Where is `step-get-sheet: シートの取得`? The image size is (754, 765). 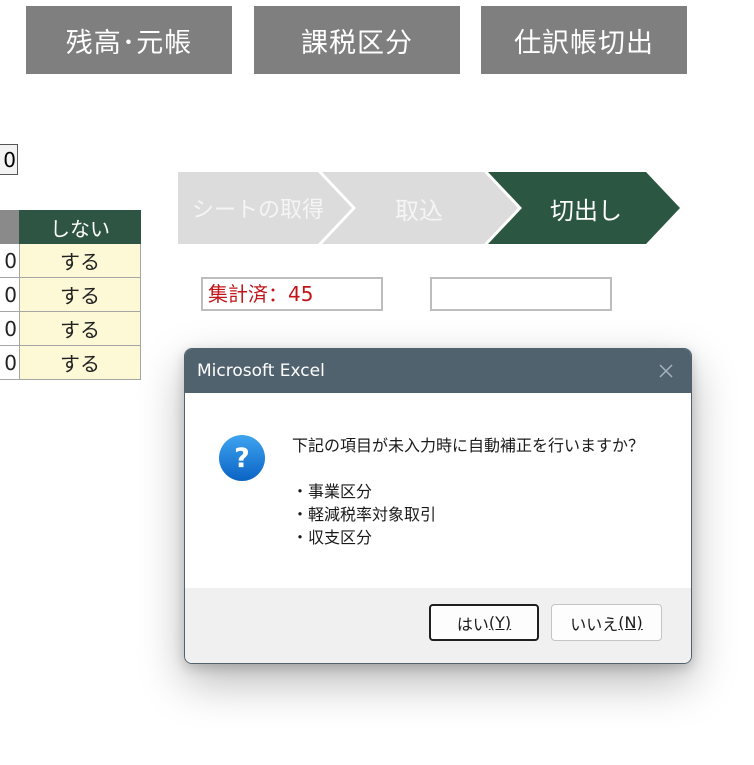 step-get-sheet: シートの取得 is located at coordinates (258, 208).